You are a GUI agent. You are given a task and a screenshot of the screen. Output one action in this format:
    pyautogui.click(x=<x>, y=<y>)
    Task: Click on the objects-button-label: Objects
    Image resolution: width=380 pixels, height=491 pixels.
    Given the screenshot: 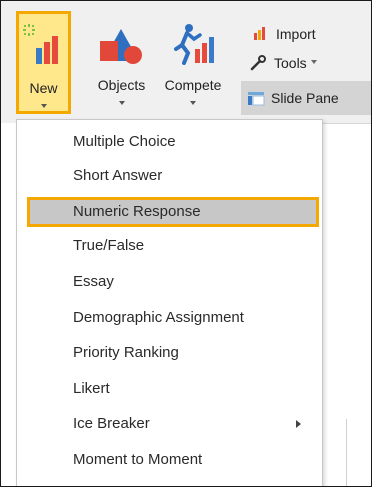 What is the action you would take?
    pyautogui.click(x=121, y=85)
    